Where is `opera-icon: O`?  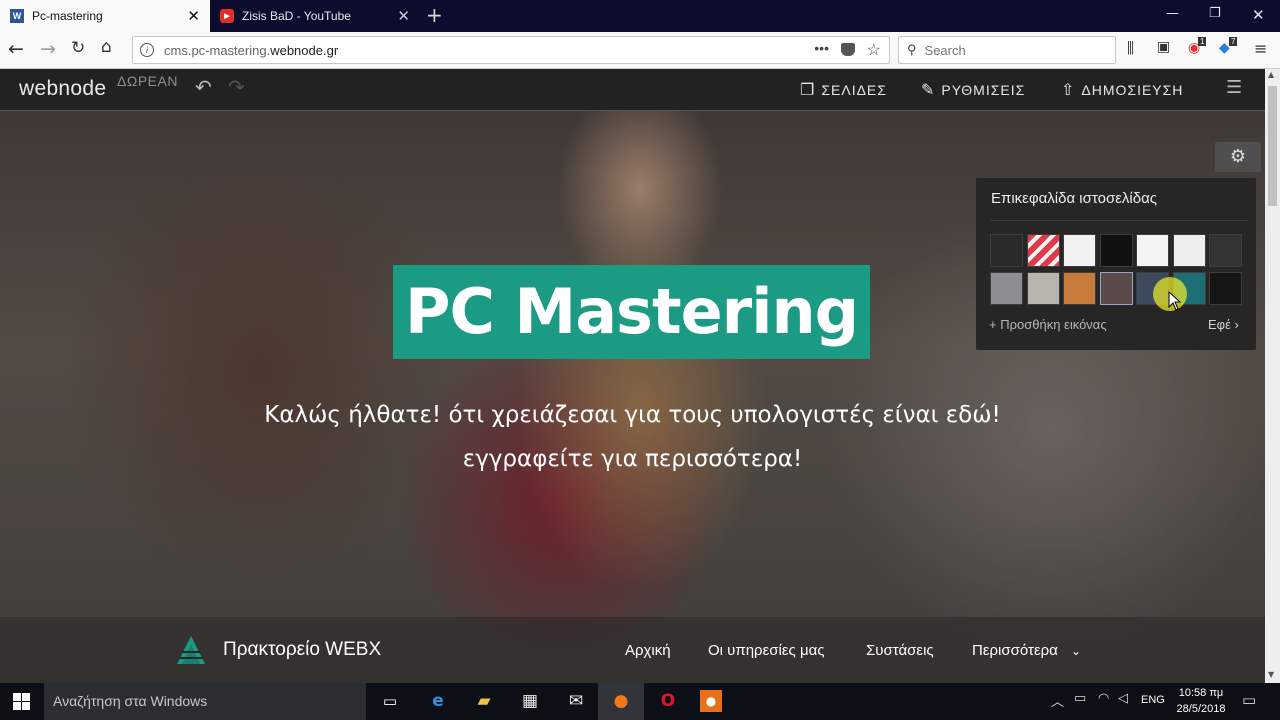 opera-icon: O is located at coordinates (668, 701).